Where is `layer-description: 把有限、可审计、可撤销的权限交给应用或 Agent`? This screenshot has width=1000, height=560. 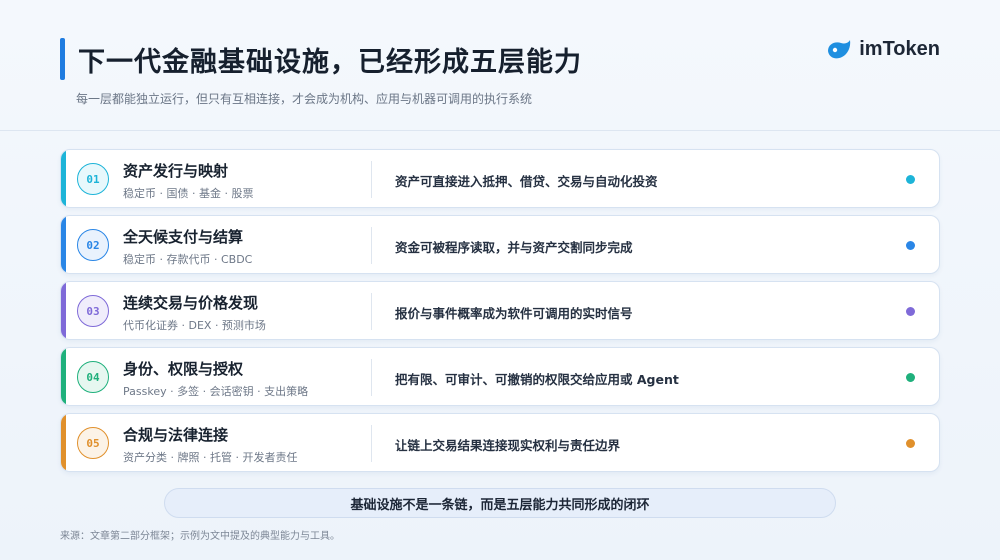 layer-description: 把有限、可审计、可撤销的权限交给应用或 Agent is located at coordinates (537, 379).